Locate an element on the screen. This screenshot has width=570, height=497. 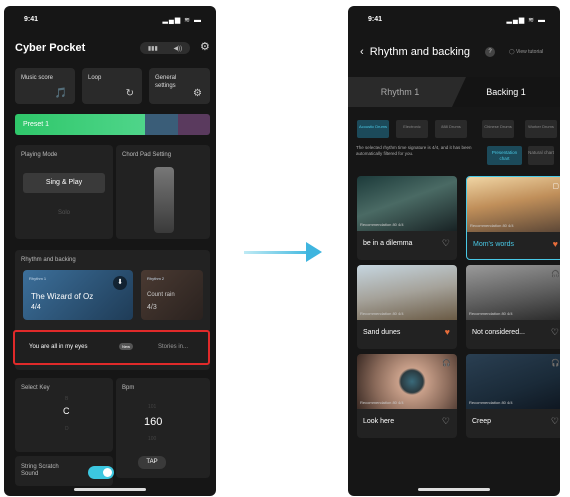
rhythm-card-name: The Wizard of Oz is located at coordinates (62, 296).